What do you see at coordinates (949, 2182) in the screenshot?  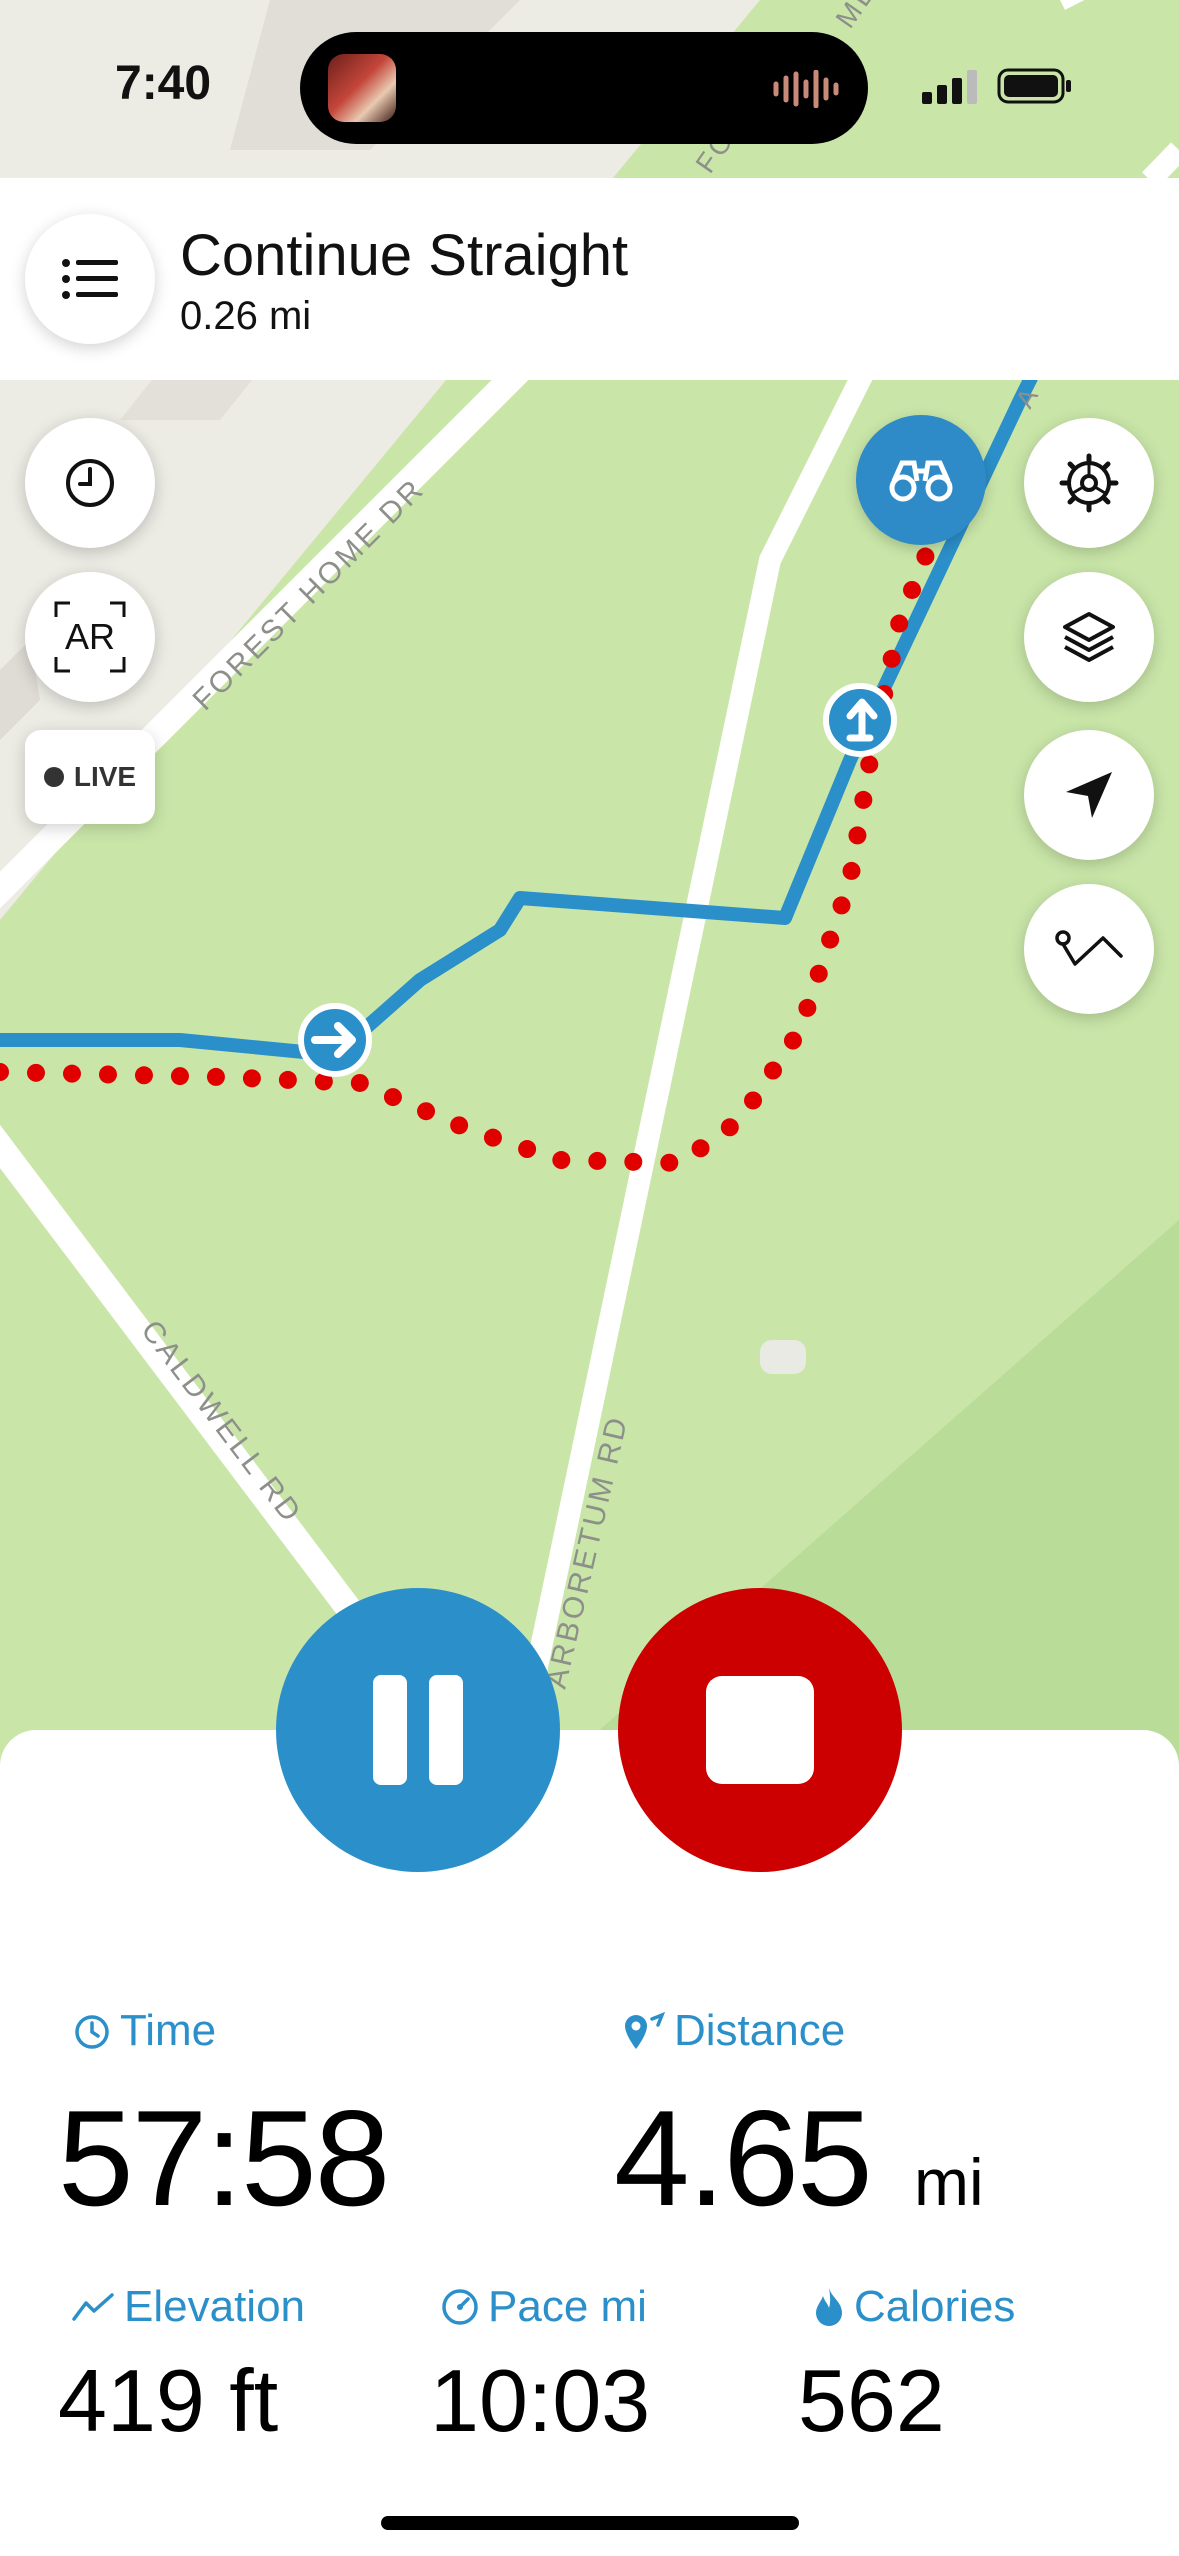 I see `distance-unit: mi` at bounding box center [949, 2182].